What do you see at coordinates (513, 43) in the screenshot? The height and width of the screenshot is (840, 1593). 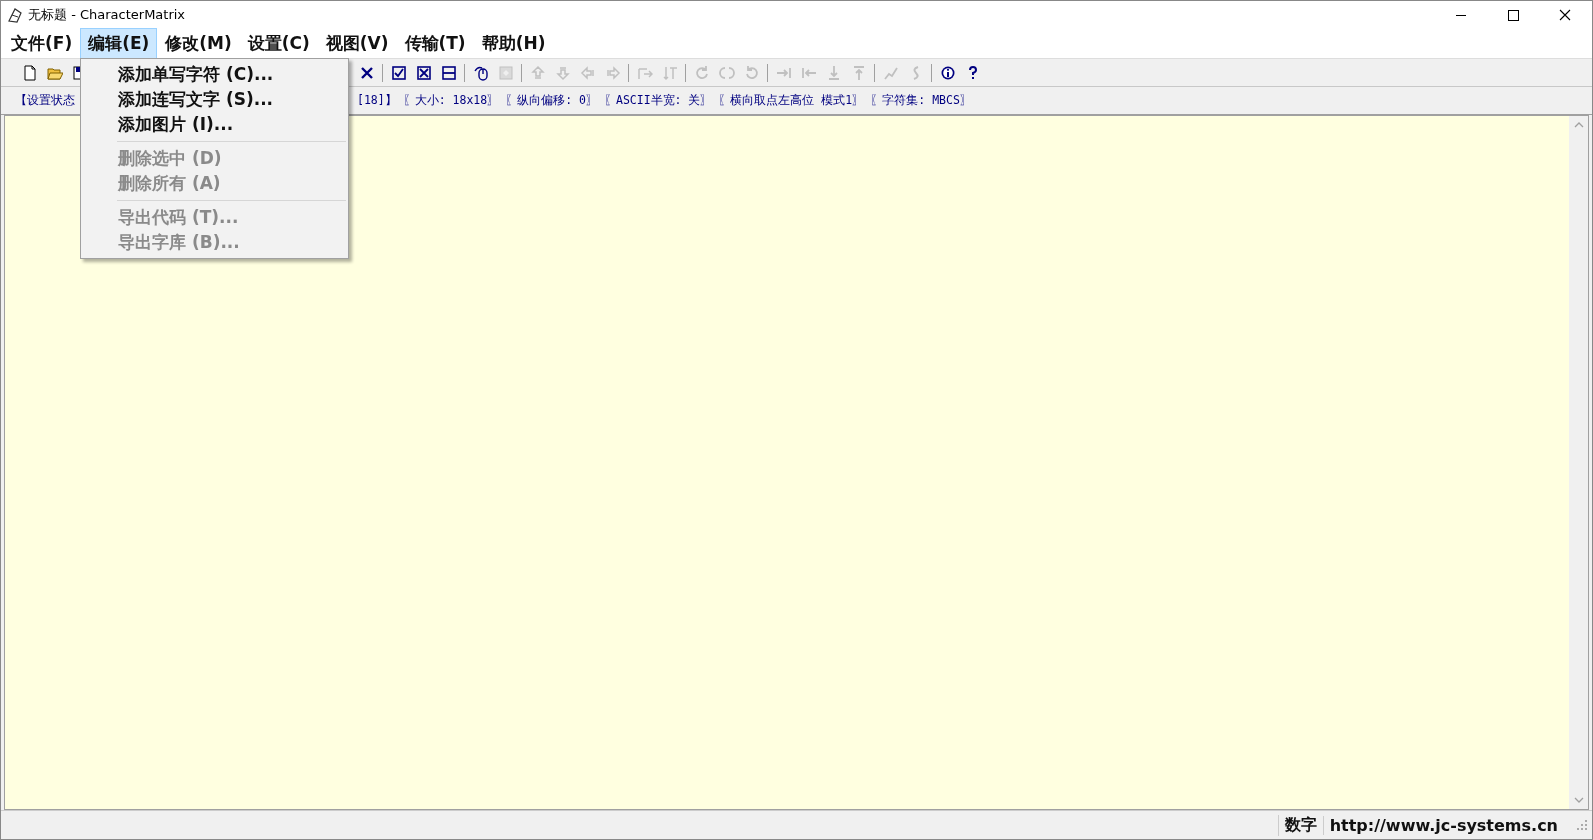 I see `menu-item: 帮助(H)` at bounding box center [513, 43].